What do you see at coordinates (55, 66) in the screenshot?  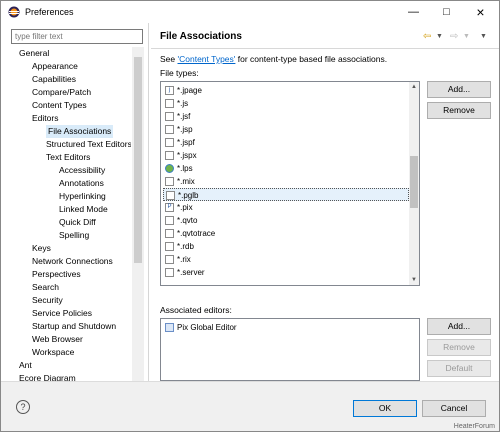 I see `tree-item: Appearance` at bounding box center [55, 66].